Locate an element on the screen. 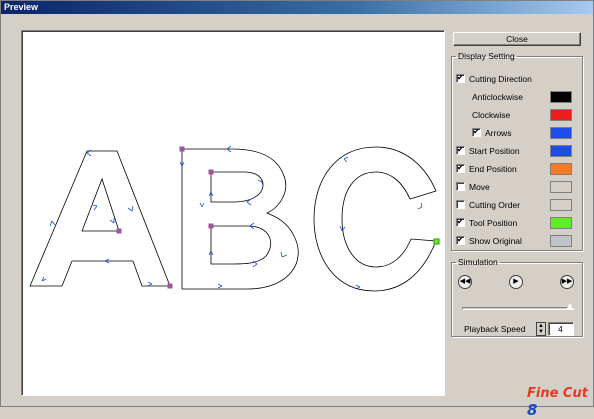 This screenshot has width=594, height=419. letter-b-outline is located at coordinates (240, 219).